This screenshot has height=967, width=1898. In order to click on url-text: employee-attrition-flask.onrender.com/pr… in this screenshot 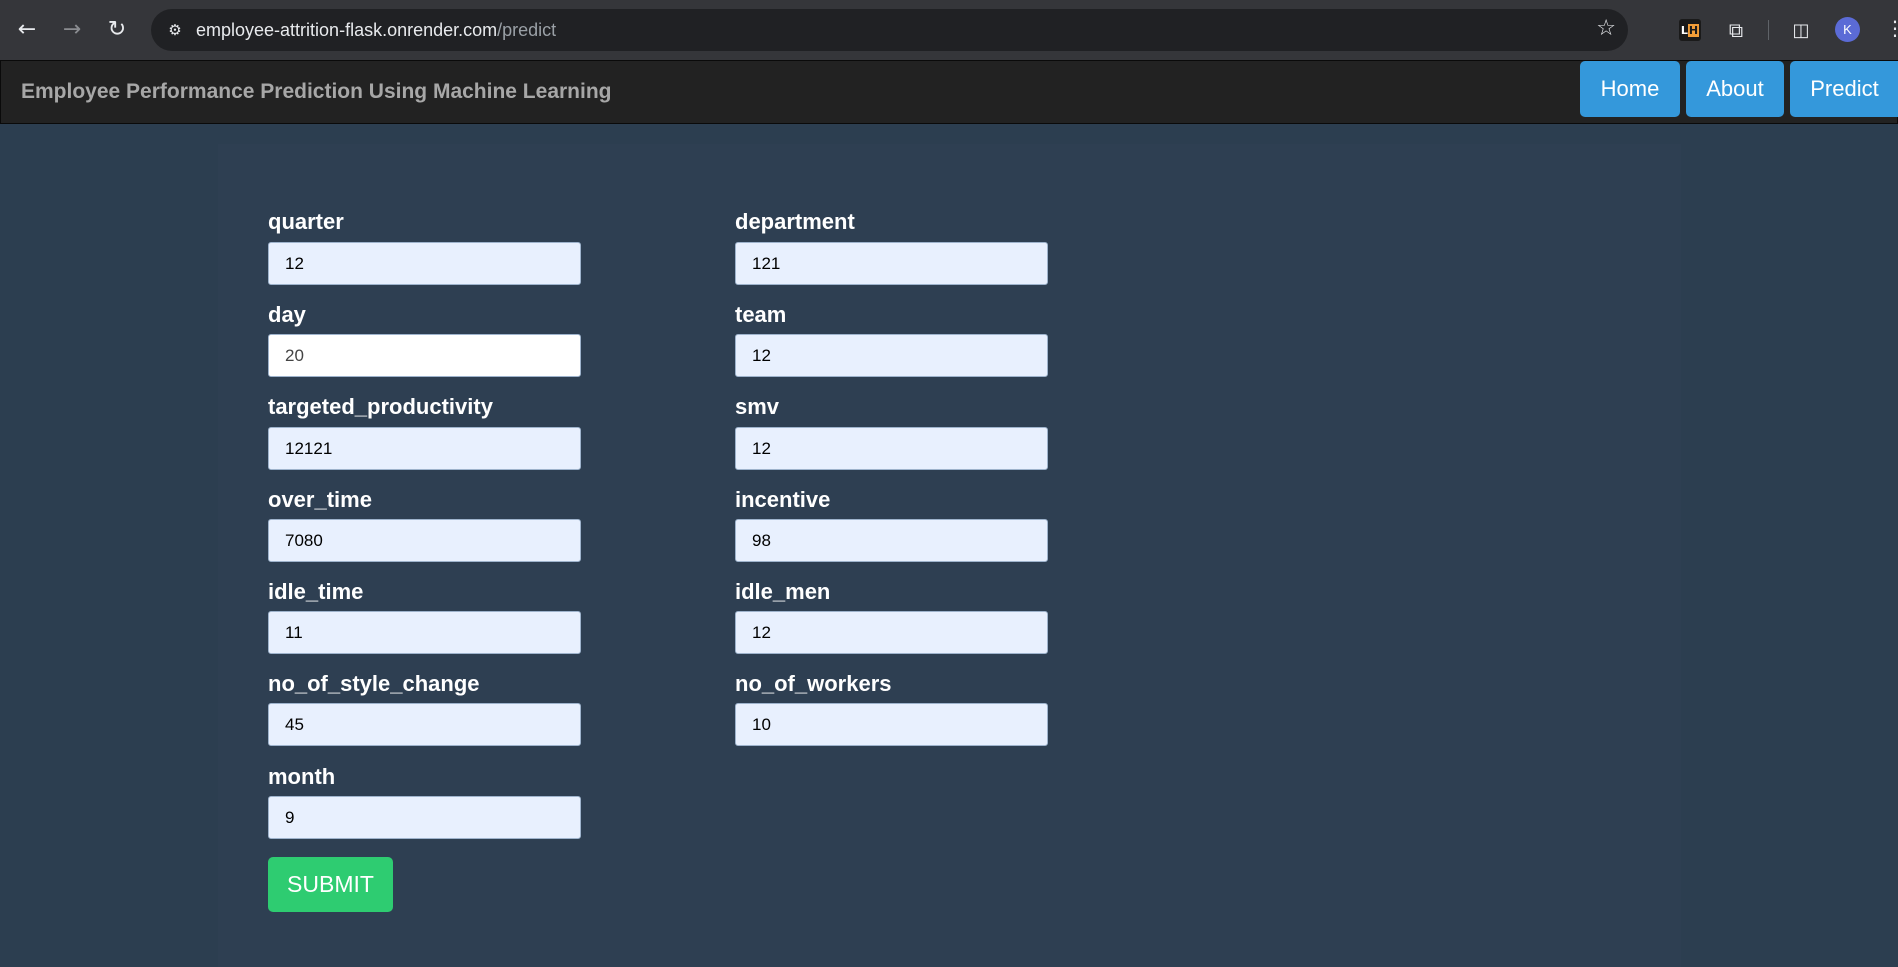, I will do `click(376, 30)`.